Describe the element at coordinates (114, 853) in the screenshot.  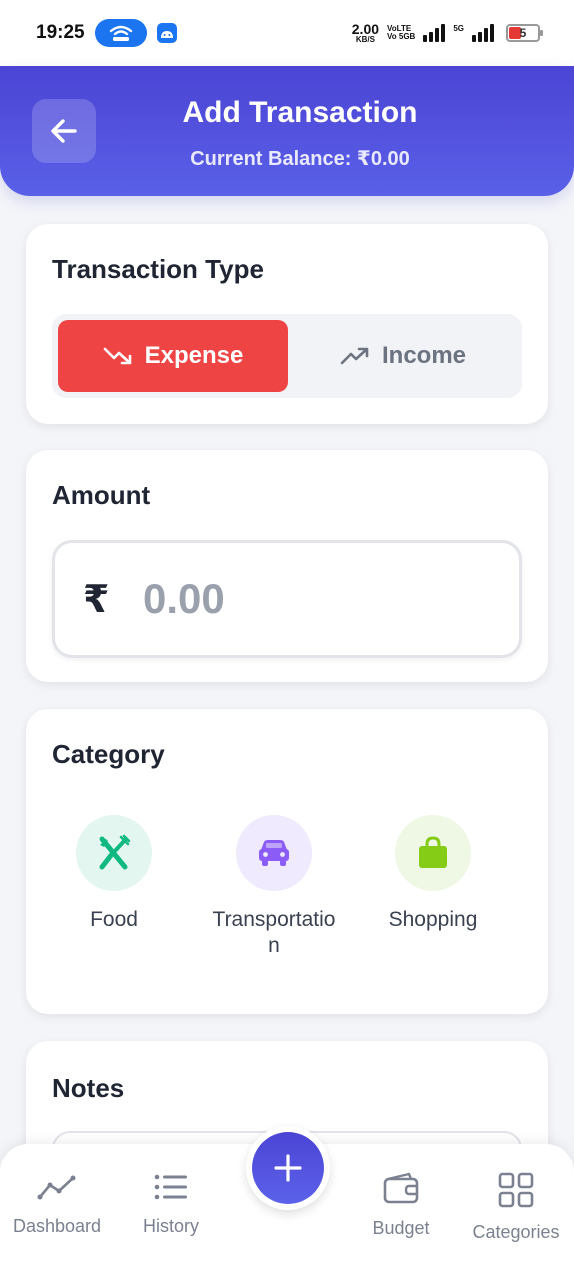
I see `utensils-icon` at that location.